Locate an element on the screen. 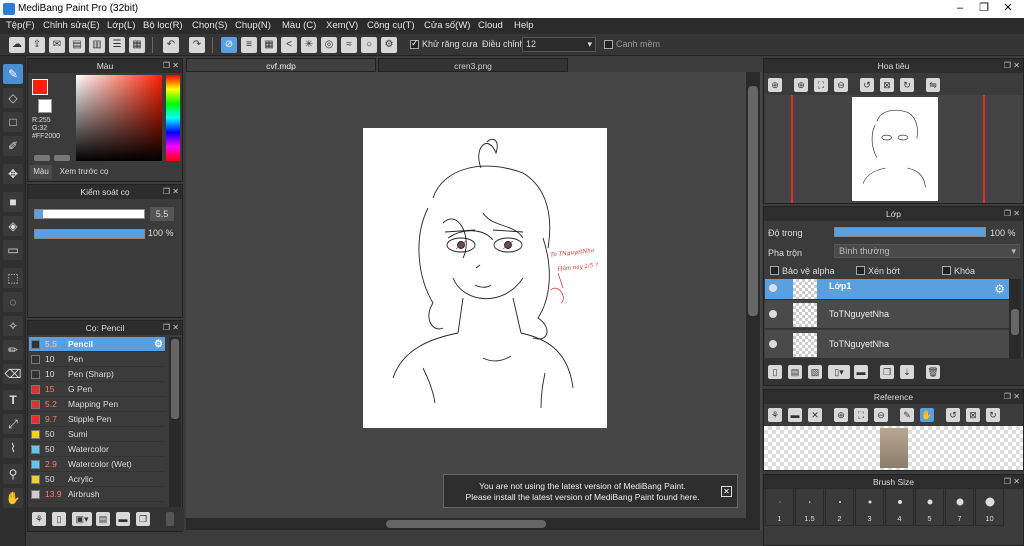 This screenshot has height=546, width=1024. clip-checkbox is located at coordinates (860, 270).